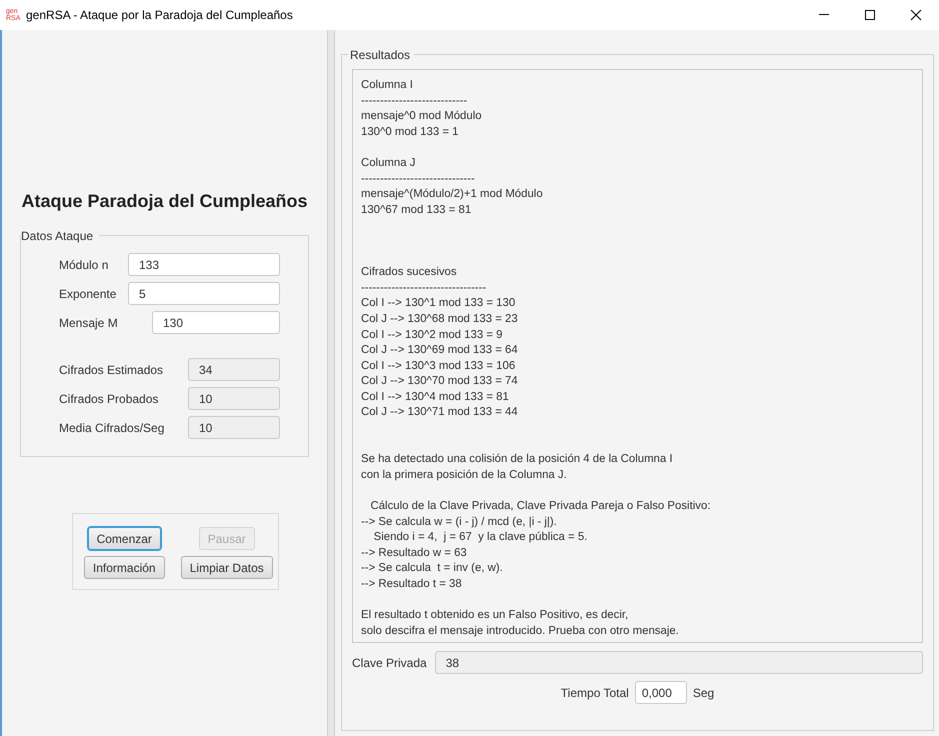 Image resolution: width=939 pixels, height=736 pixels. What do you see at coordinates (520, 623) in the screenshot?
I see `log-paragraph: El resultado t obtenido es un Falso Positivo, es decir, solo descifra el mensaje introducido. Prueba con otro mensaje.` at bounding box center [520, 623].